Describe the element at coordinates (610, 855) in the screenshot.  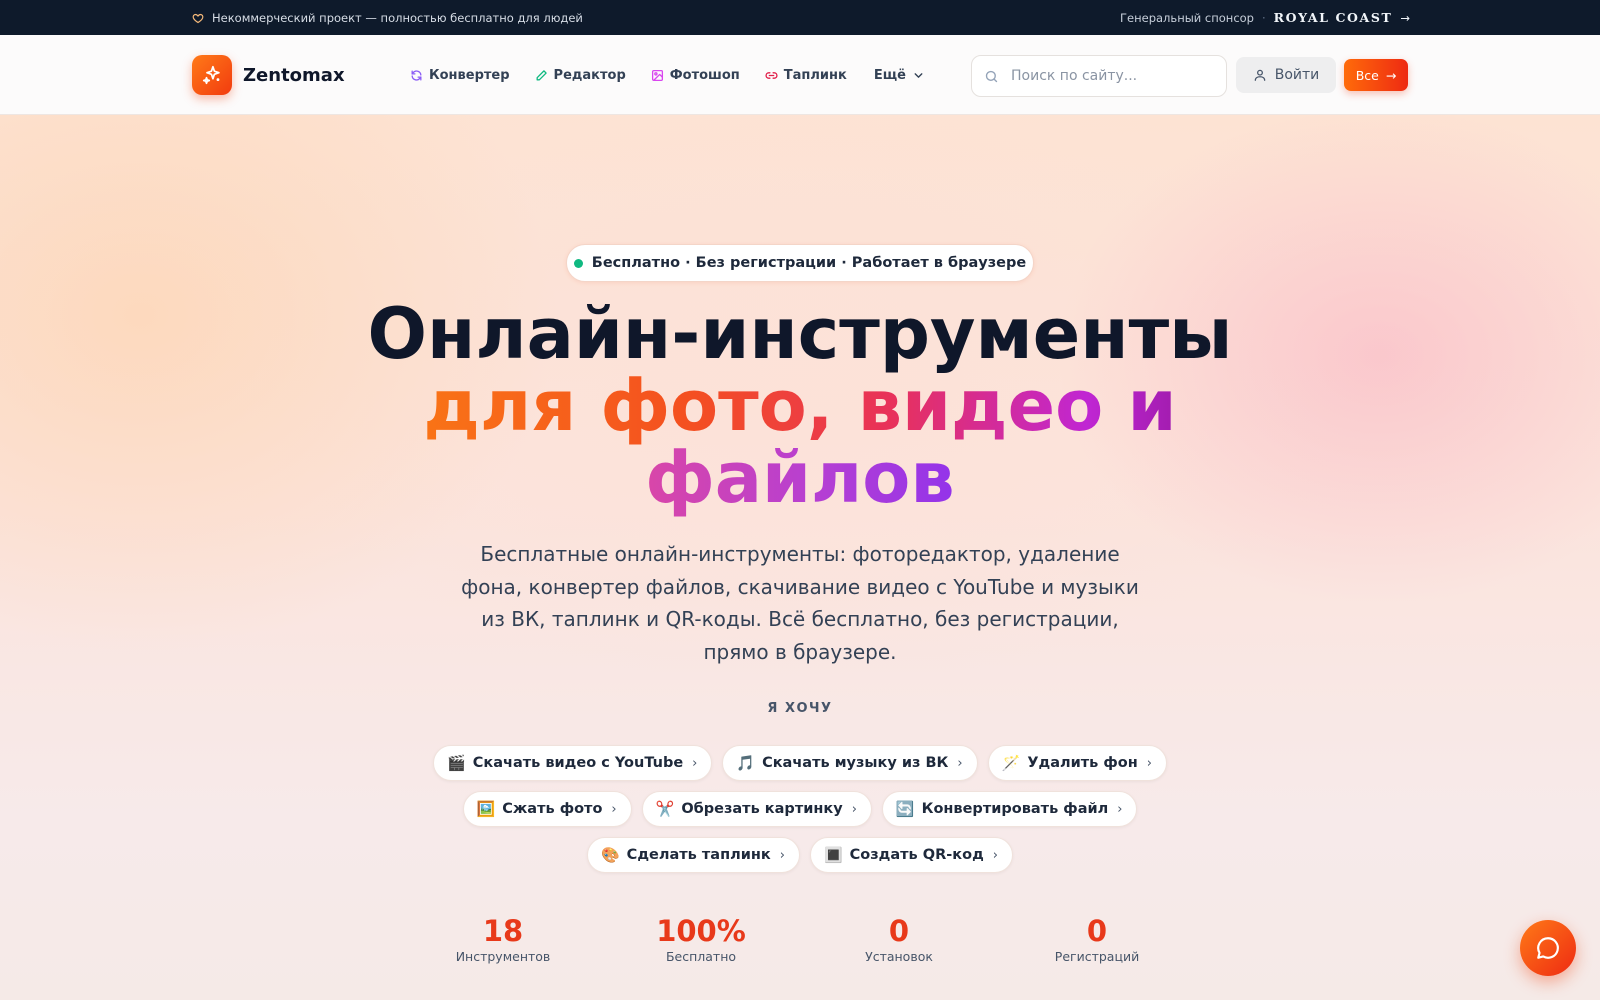
I see `palette-icon: 🎨` at that location.